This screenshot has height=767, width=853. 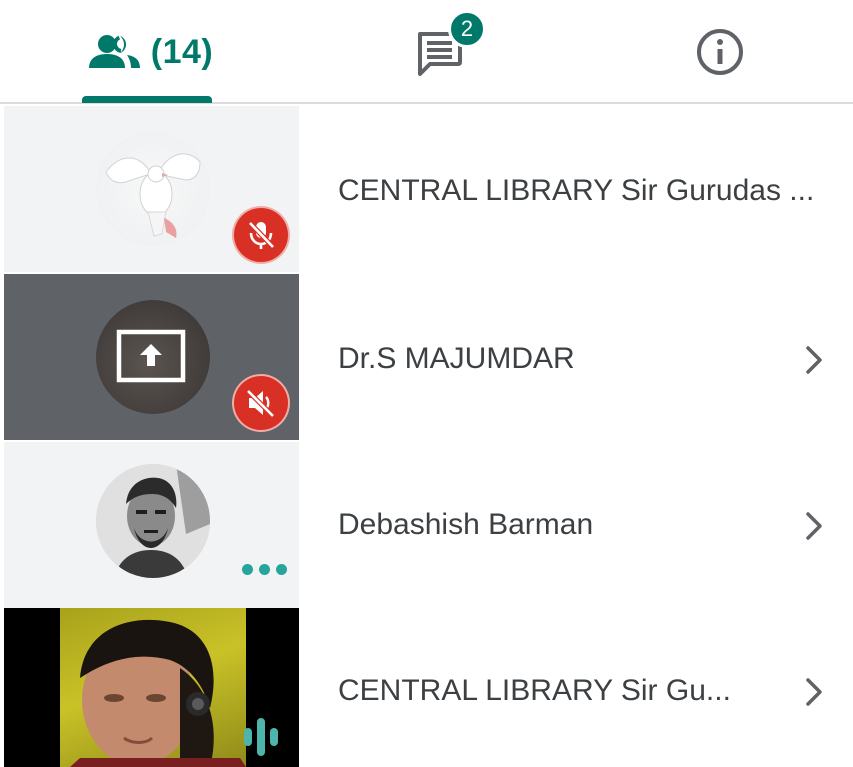 I want to click on tab-chat, so click(x=440, y=52).